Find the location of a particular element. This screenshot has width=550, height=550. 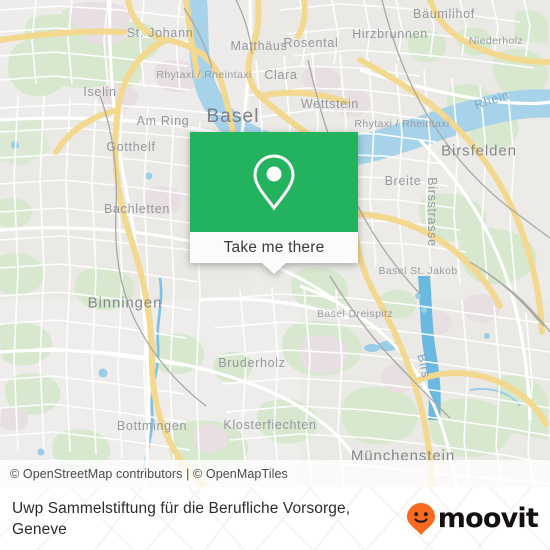

moovit-wordmark: moovit is located at coordinates (488, 518).